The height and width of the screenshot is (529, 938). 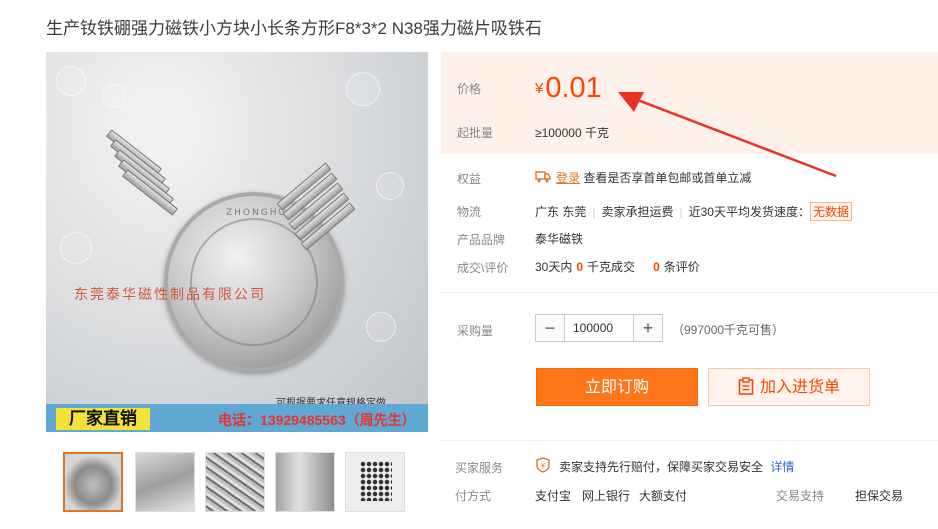 I want to click on payment-method-2: 网上银行, so click(x=606, y=496).